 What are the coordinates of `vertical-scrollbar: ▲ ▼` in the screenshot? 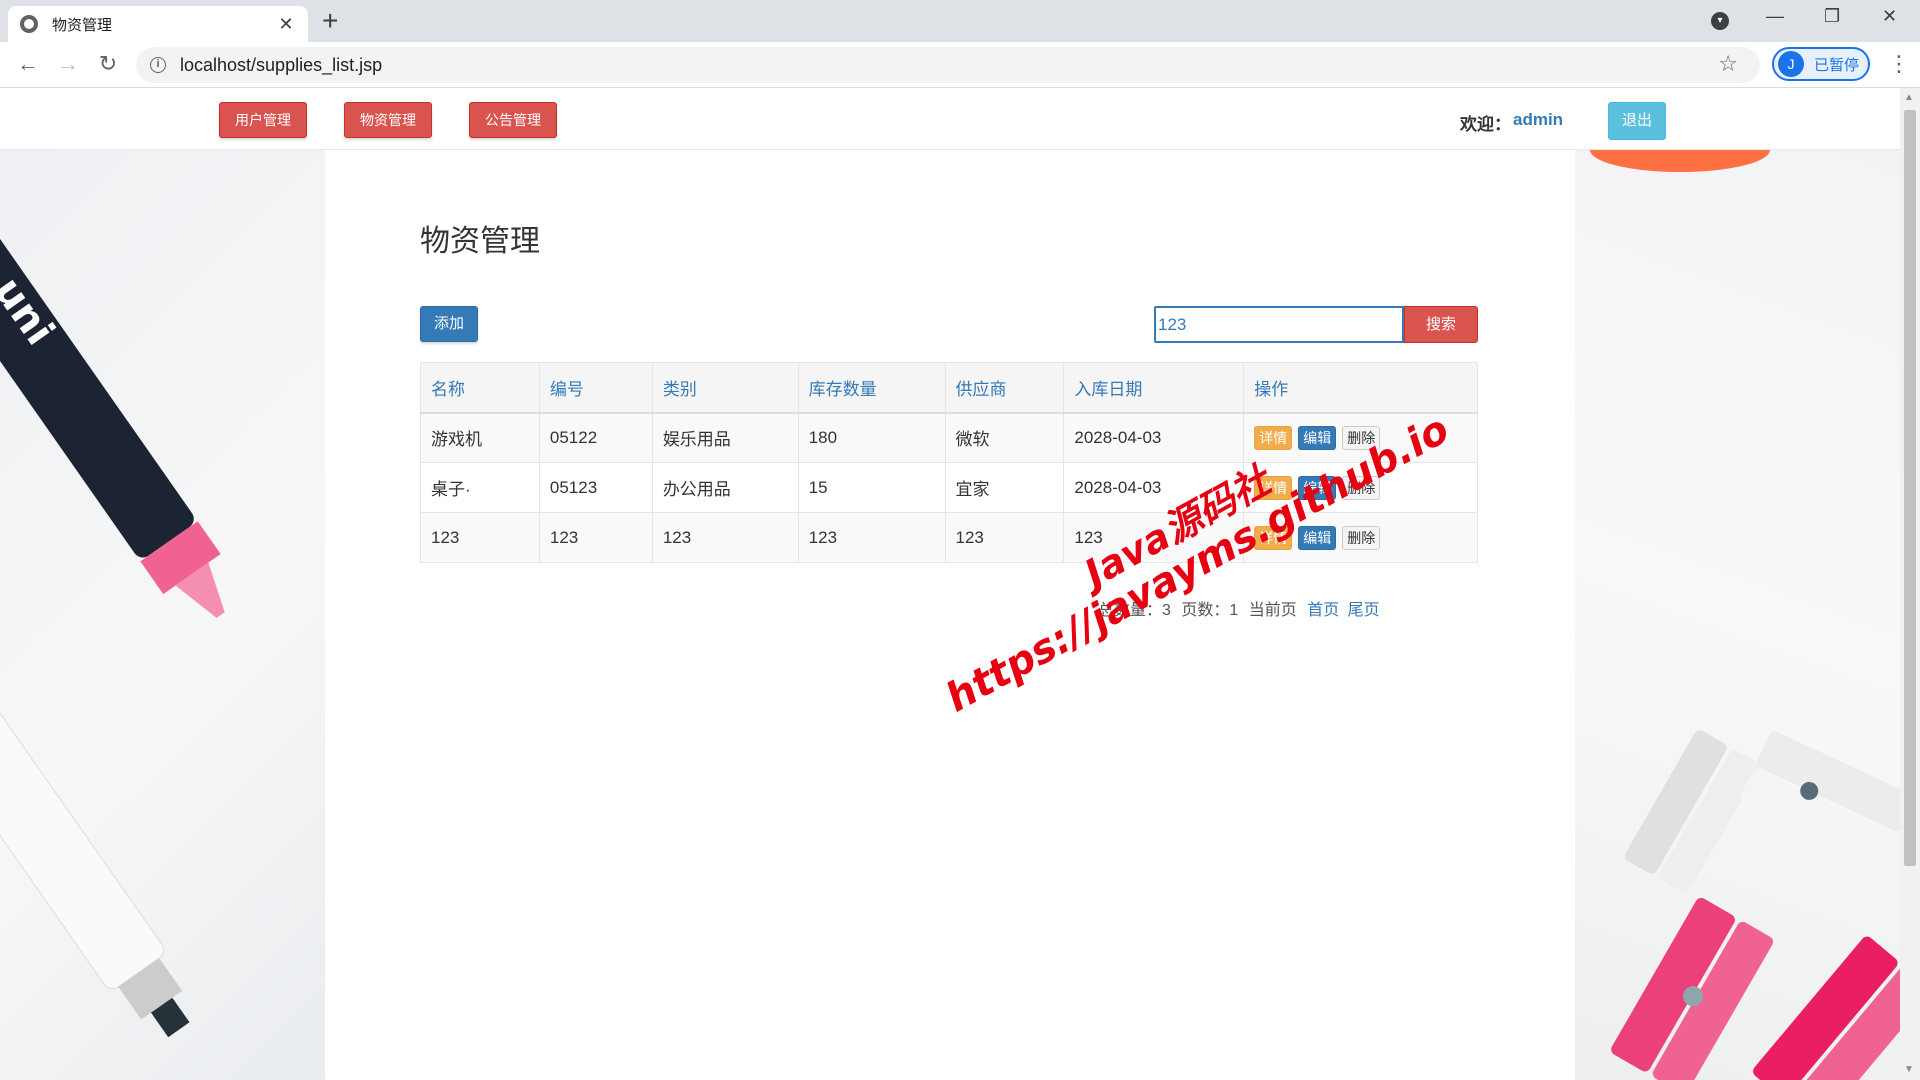 It's located at (1910, 584).